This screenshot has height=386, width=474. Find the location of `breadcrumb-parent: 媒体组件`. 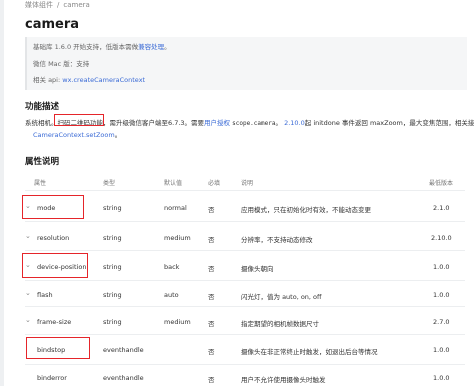

breadcrumb-parent: 媒体组件 is located at coordinates (39, 5).